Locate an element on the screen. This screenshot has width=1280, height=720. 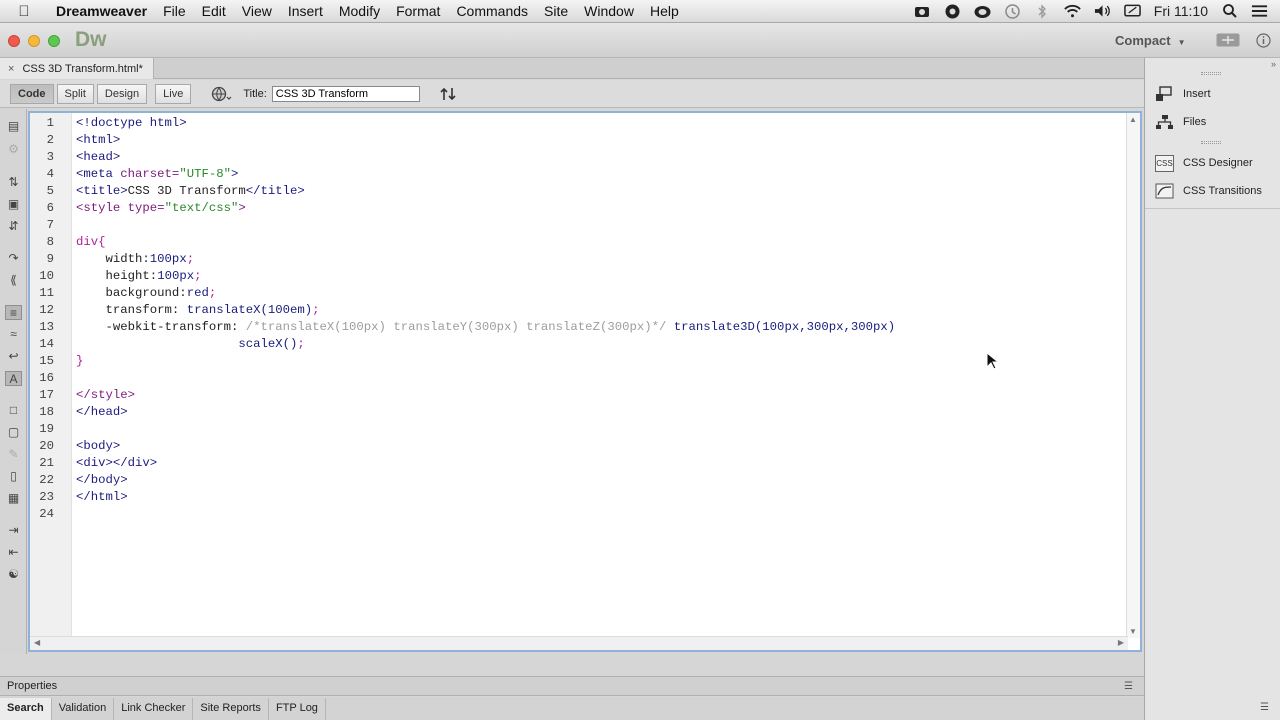
recent-snippets-icon: ▯ is located at coordinates (13, 476).